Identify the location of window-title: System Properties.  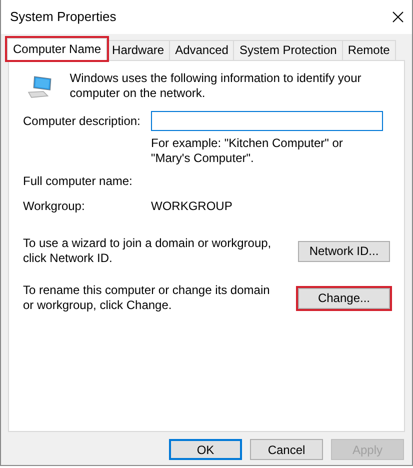
(63, 17).